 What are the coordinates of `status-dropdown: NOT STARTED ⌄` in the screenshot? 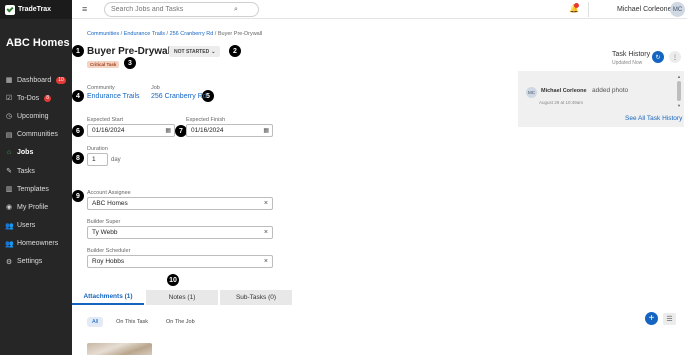 It's located at (195, 51).